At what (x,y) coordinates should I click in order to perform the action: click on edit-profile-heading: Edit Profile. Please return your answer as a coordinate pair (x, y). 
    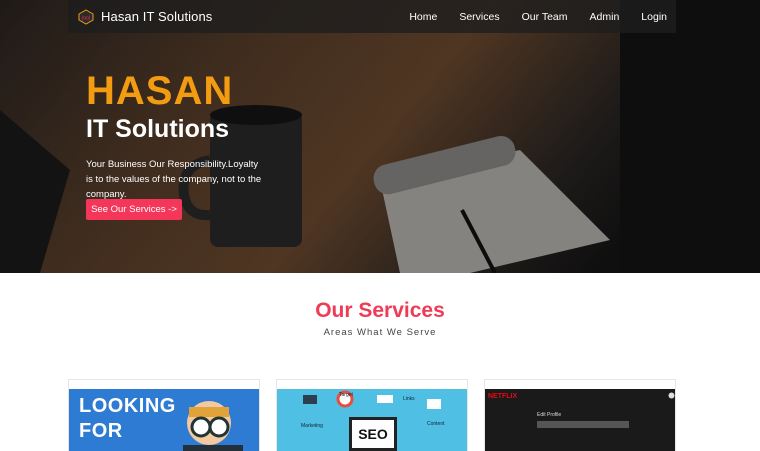
    Looking at the image, I should click on (549, 415).